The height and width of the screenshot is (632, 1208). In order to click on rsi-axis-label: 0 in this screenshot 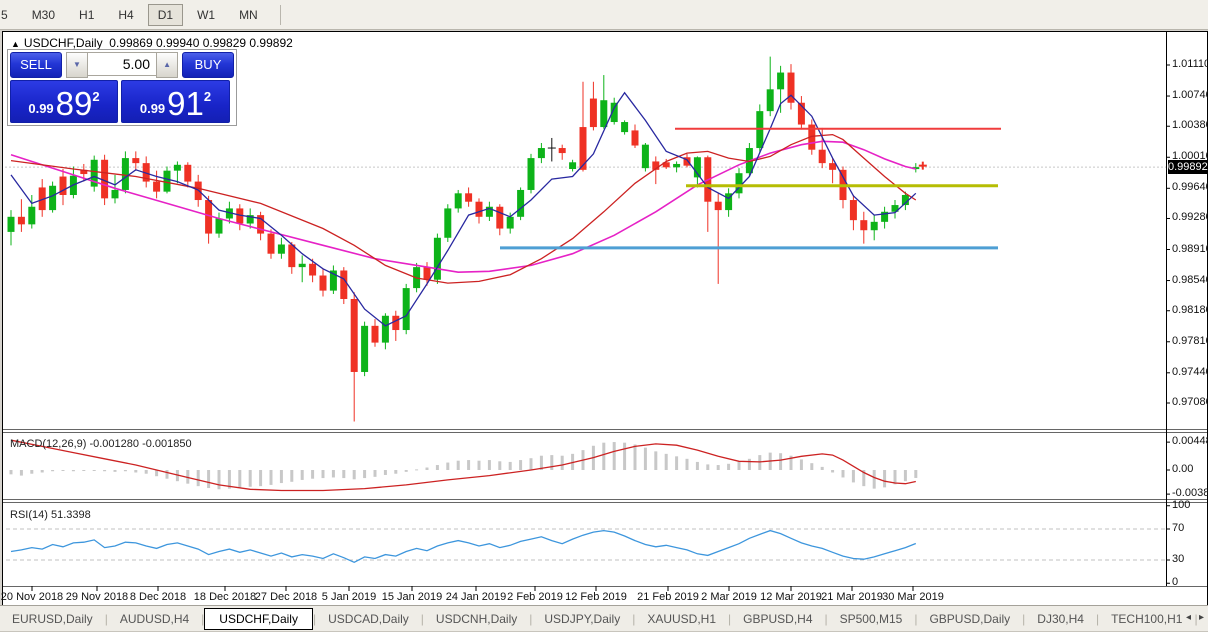, I will do `click(1175, 582)`.